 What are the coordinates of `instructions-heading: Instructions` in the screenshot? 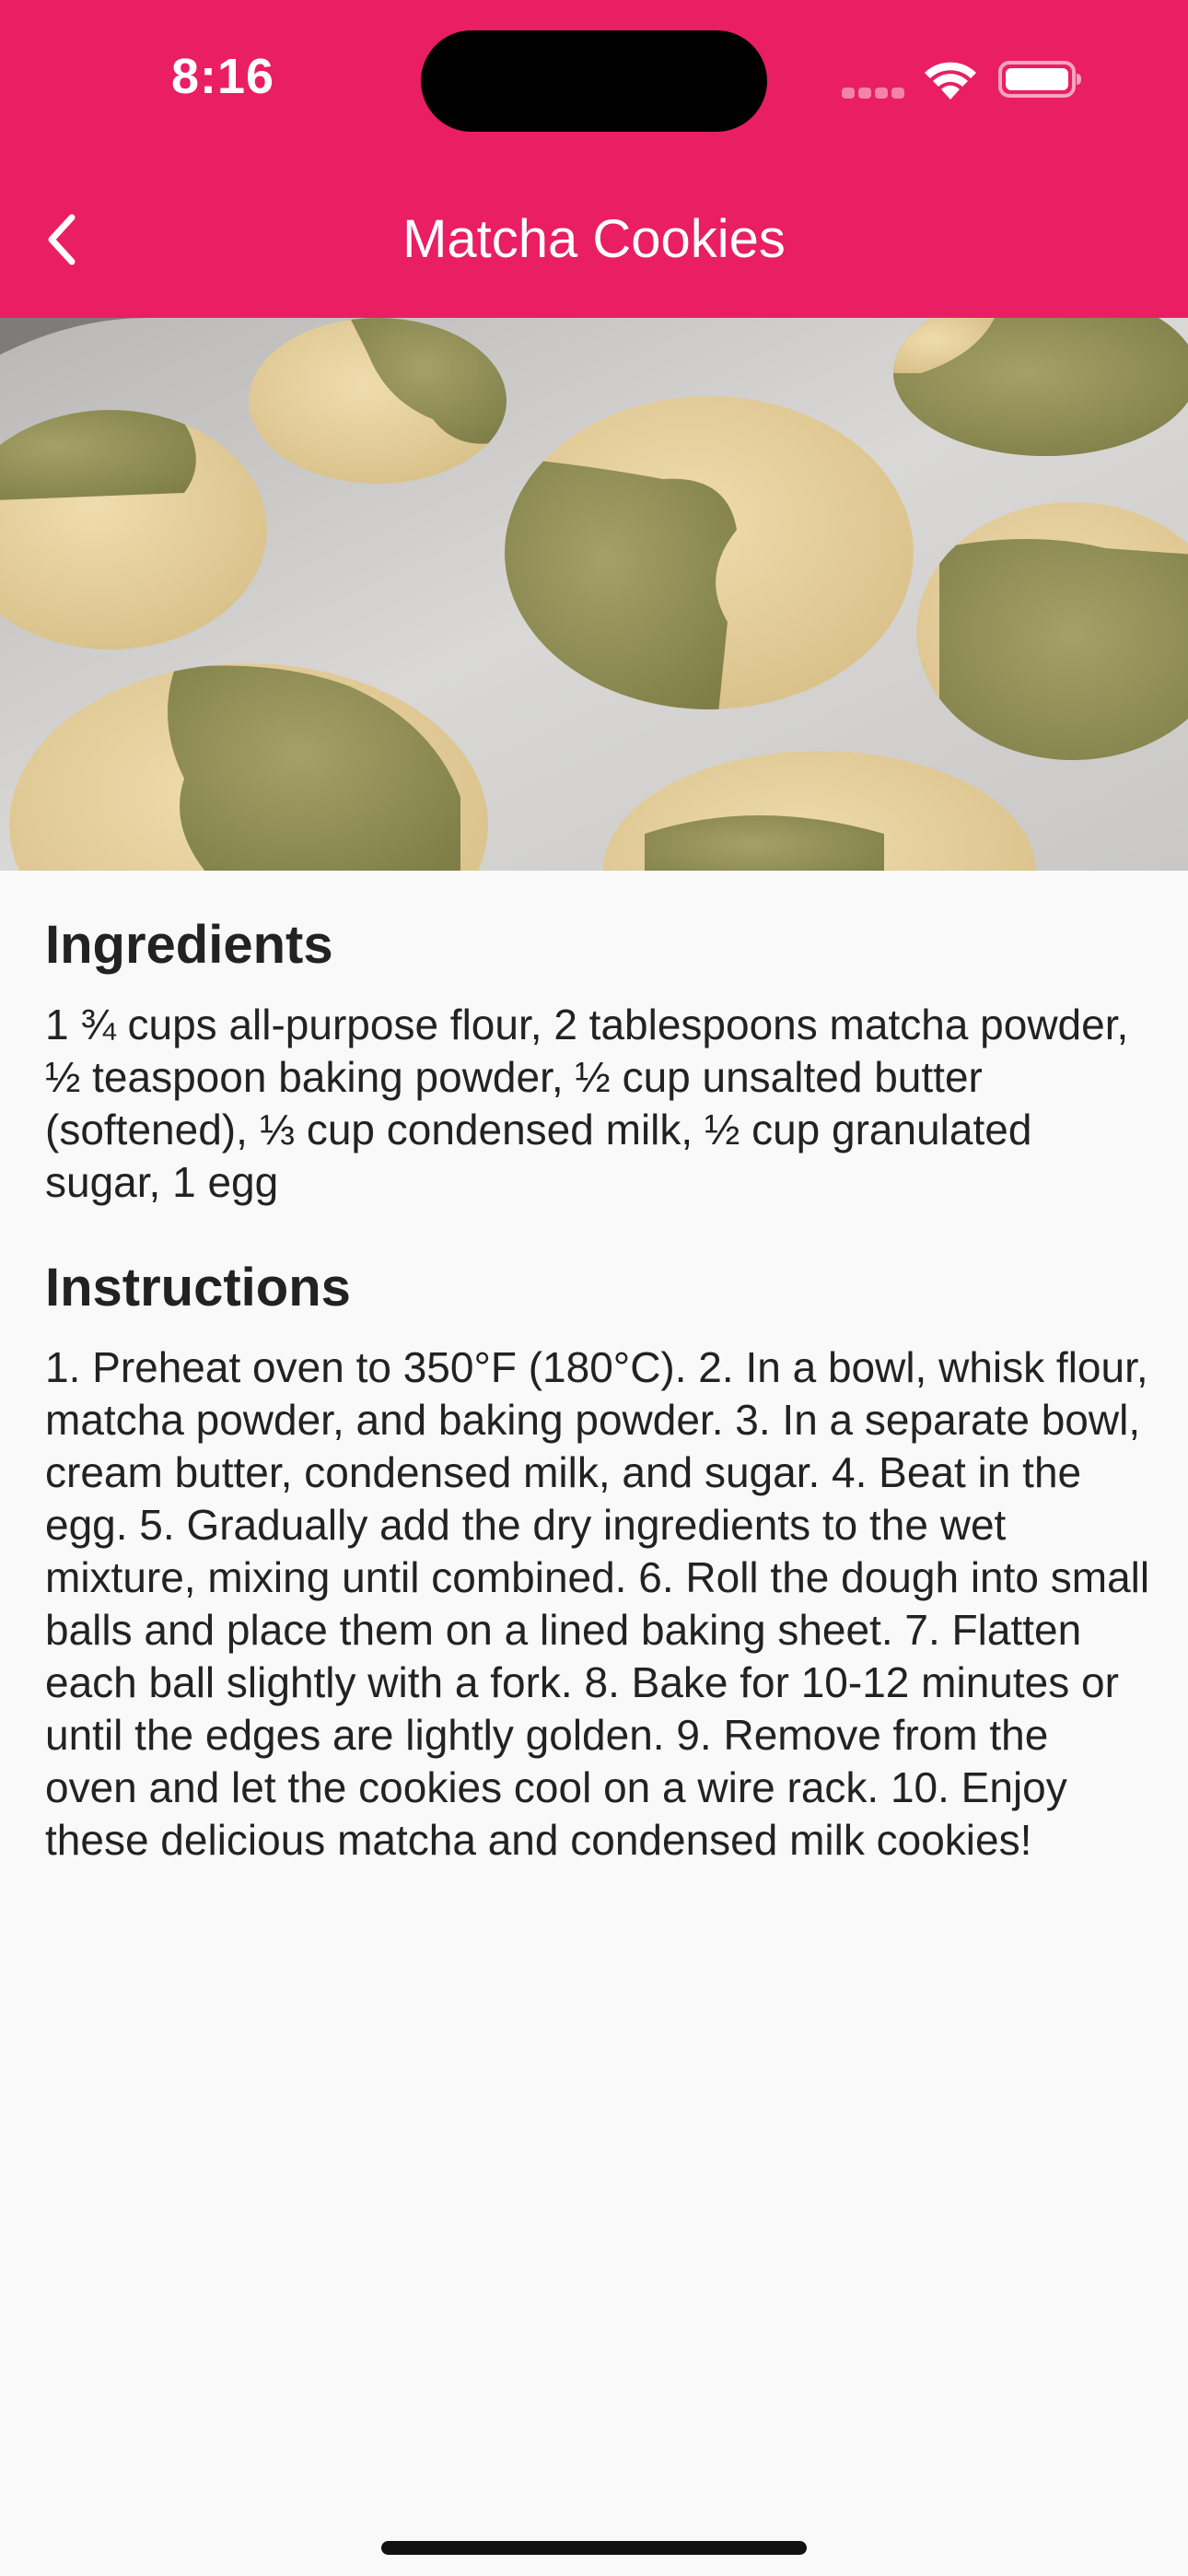 It's located at (198, 1287).